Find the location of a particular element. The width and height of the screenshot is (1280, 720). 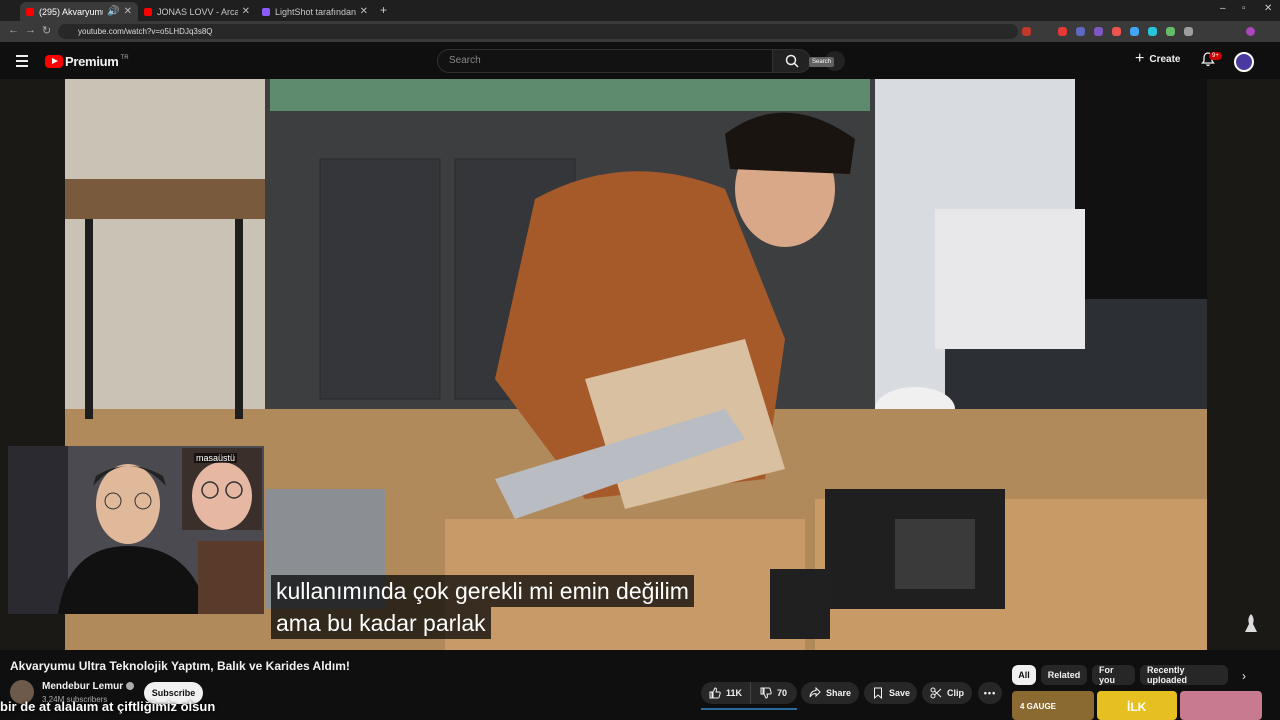

like-count: 11K is located at coordinates (734, 693).